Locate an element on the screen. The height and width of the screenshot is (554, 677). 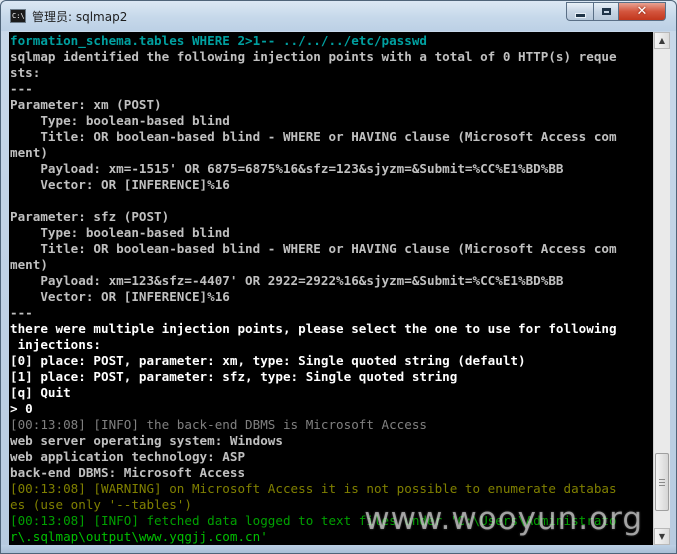
minimize-button is located at coordinates (579, 11).